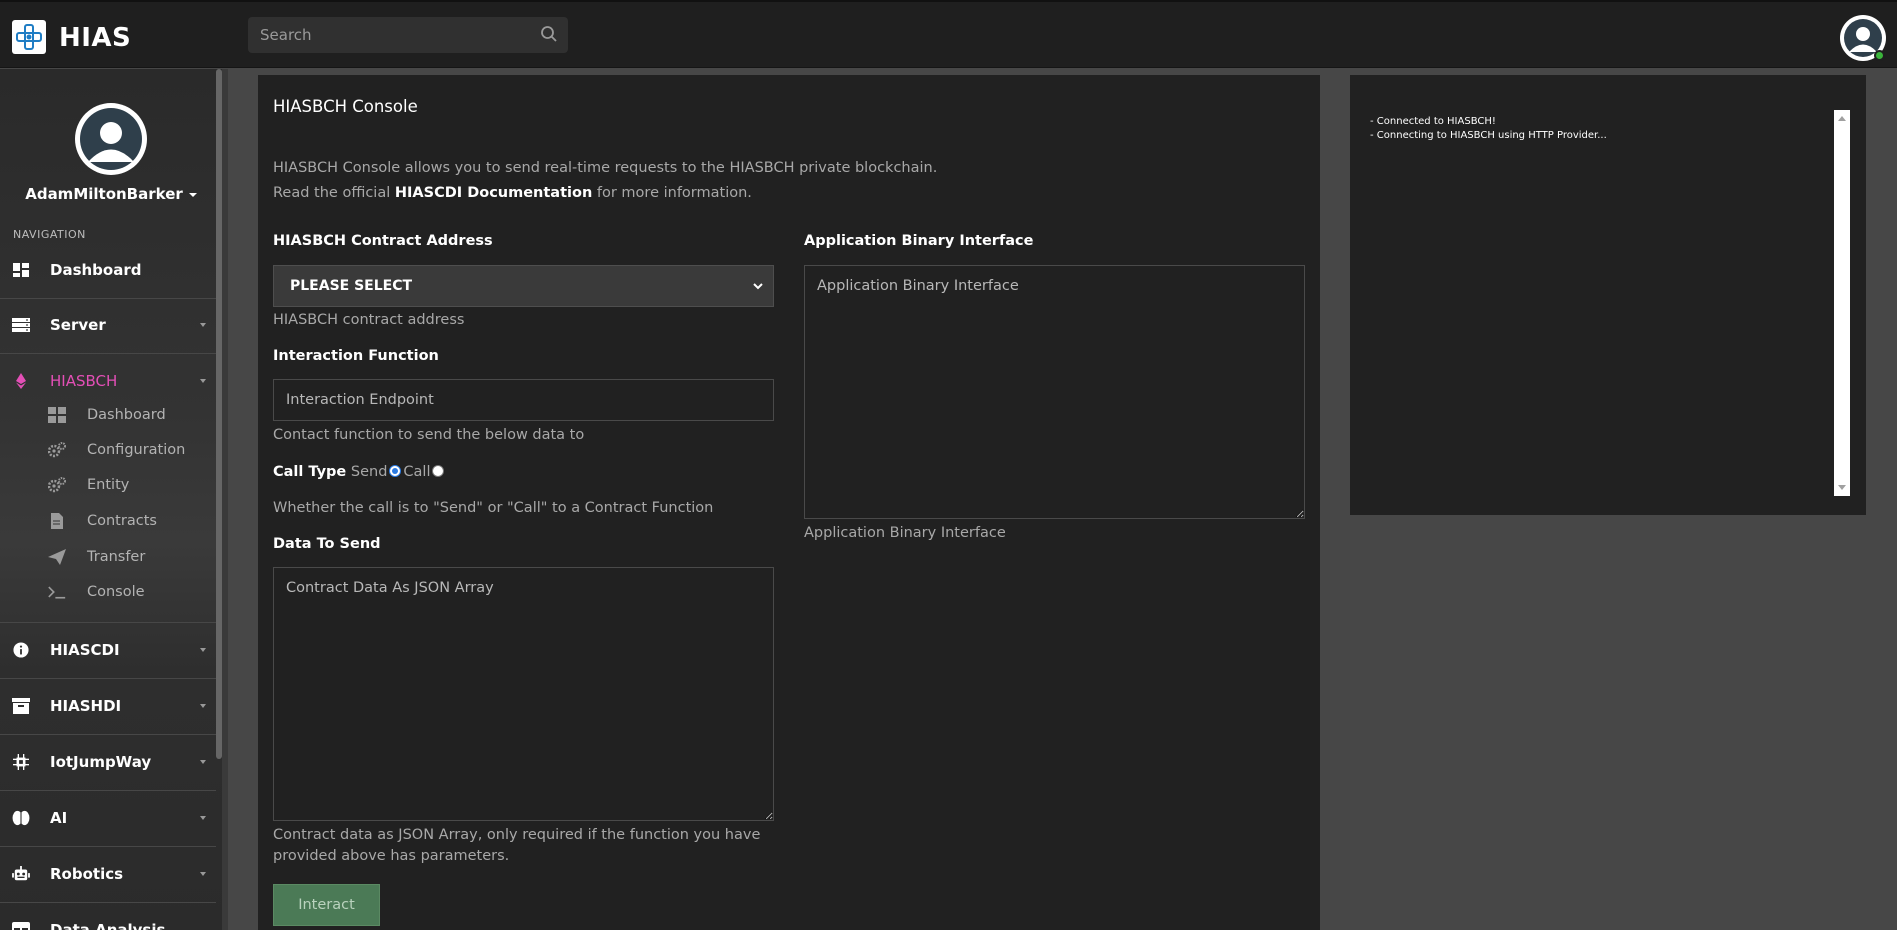 The image size is (1897, 930). Describe the element at coordinates (86, 706) in the screenshot. I see `sidebar-item-label: HIASHDI` at that location.